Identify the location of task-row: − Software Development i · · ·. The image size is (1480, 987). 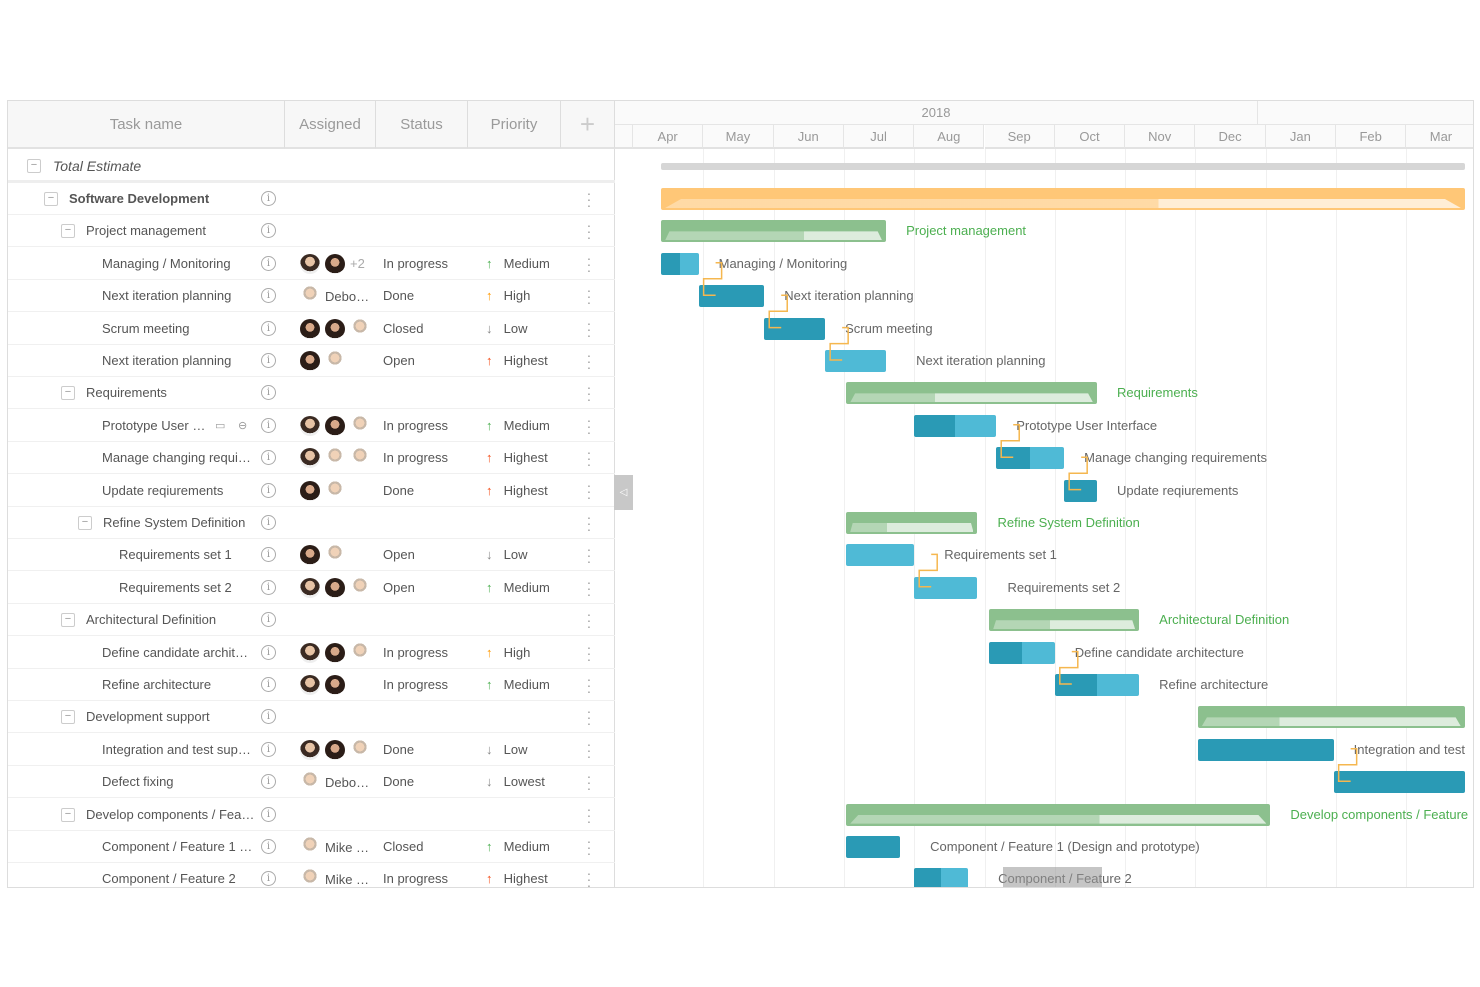
(311, 199).